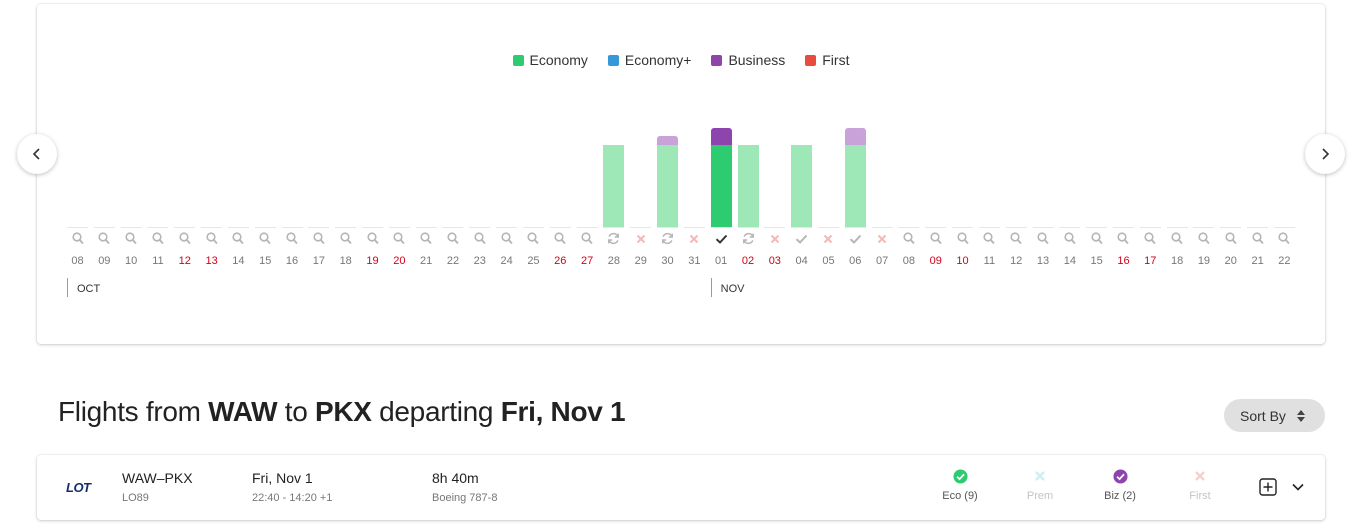 This screenshot has width=1362, height=524. Describe the element at coordinates (533, 261) in the screenshot. I see `day-number: 25` at that location.